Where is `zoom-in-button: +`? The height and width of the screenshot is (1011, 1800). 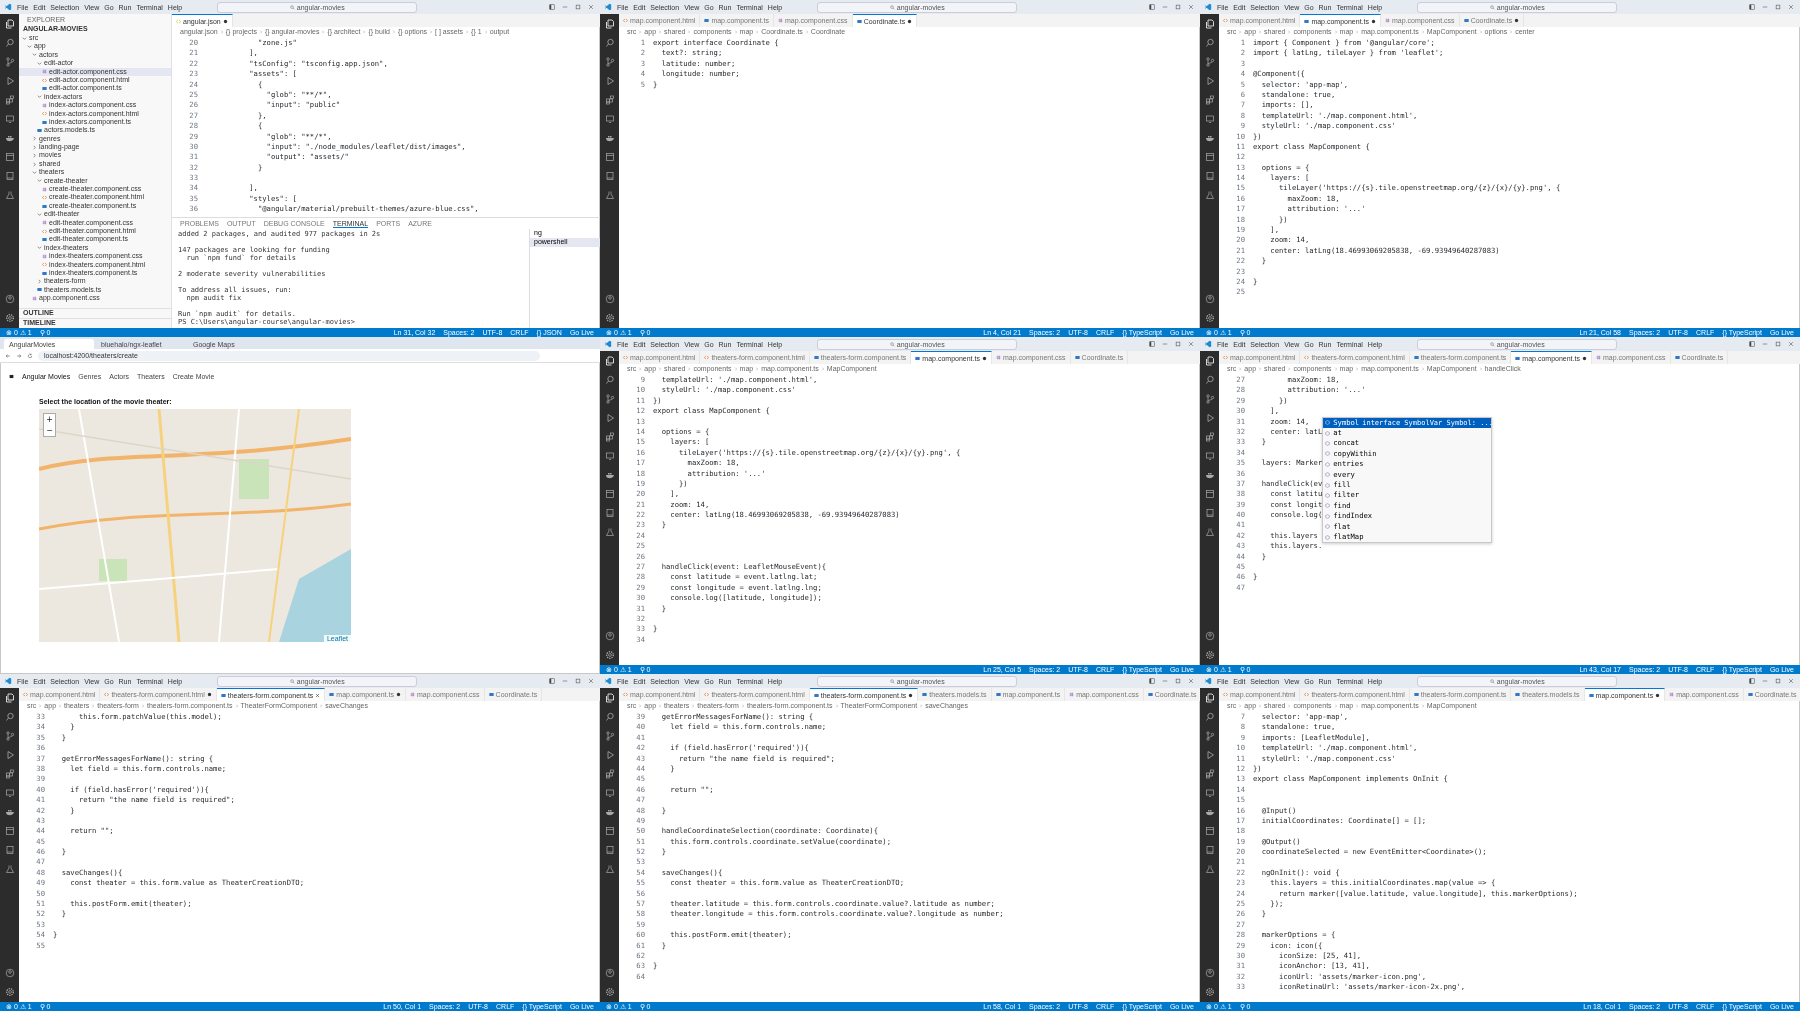 zoom-in-button: + is located at coordinates (49, 419).